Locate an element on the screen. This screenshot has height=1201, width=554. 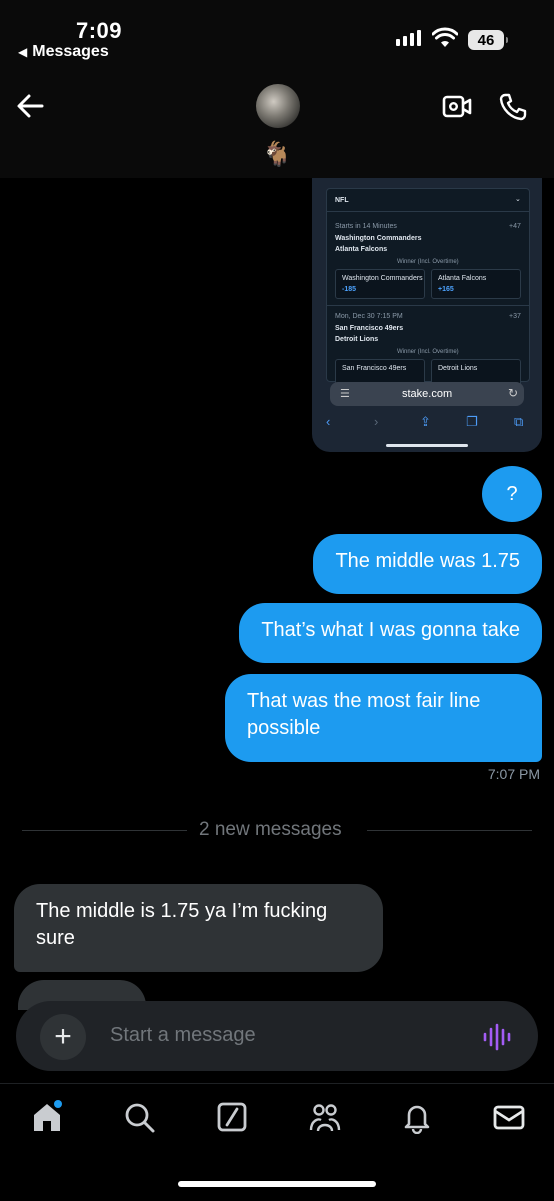
wifi-icon is located at coordinates (445, 37).